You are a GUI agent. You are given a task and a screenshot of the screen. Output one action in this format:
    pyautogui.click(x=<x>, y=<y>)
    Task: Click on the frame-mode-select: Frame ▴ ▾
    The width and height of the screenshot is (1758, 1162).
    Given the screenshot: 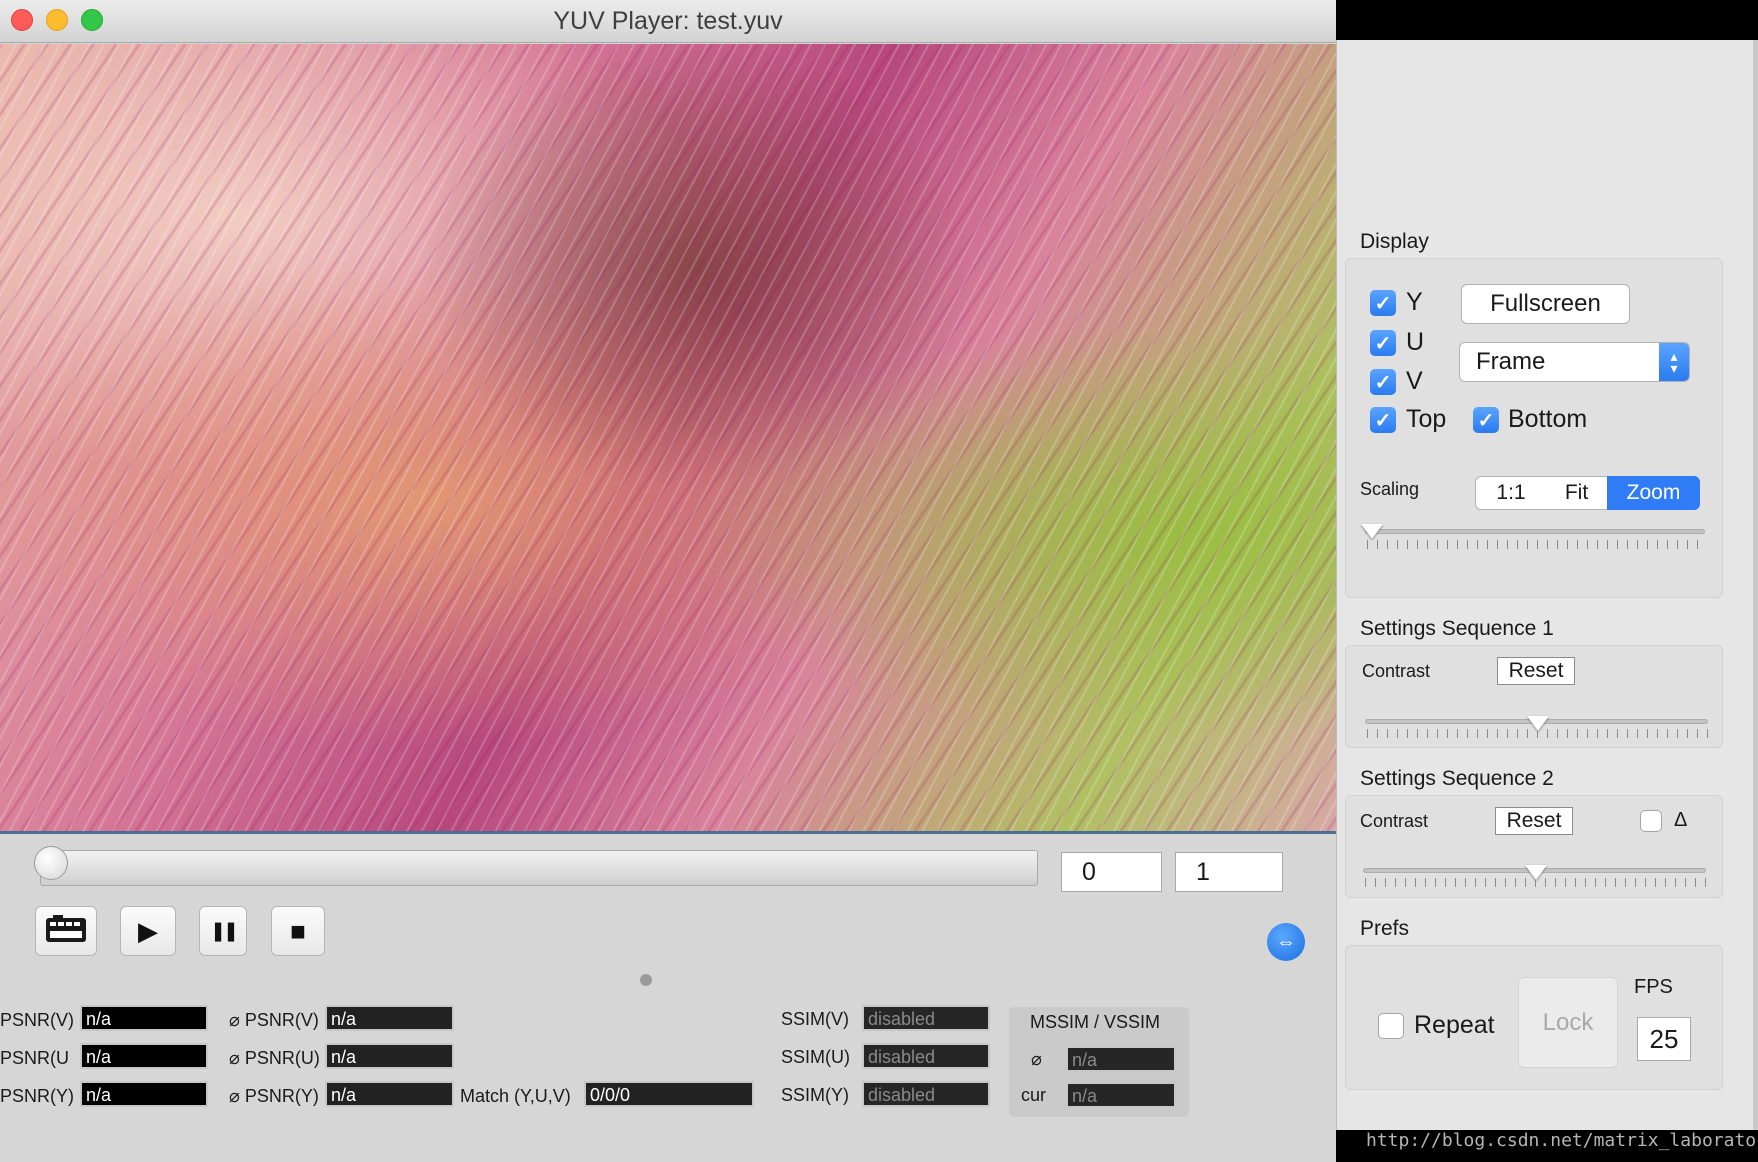 What is the action you would take?
    pyautogui.click(x=1574, y=362)
    